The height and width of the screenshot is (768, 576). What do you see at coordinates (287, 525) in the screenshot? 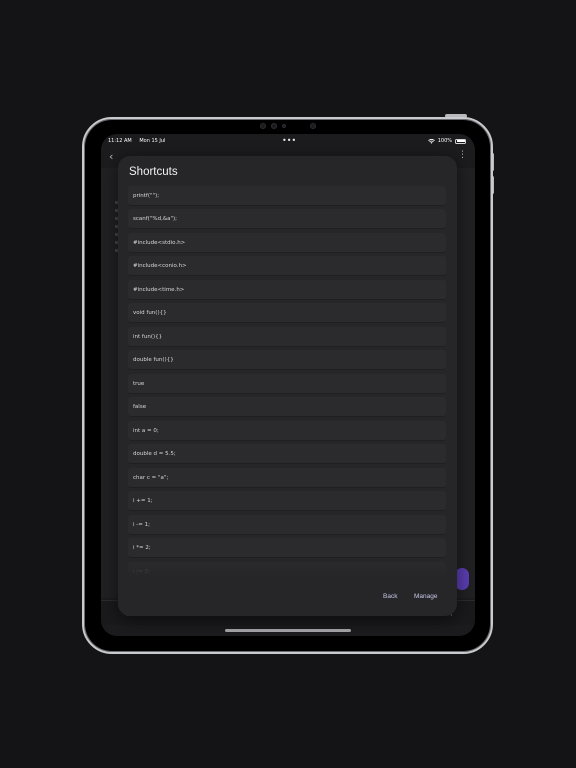
I see `shortcut-item: i -= 1;` at bounding box center [287, 525].